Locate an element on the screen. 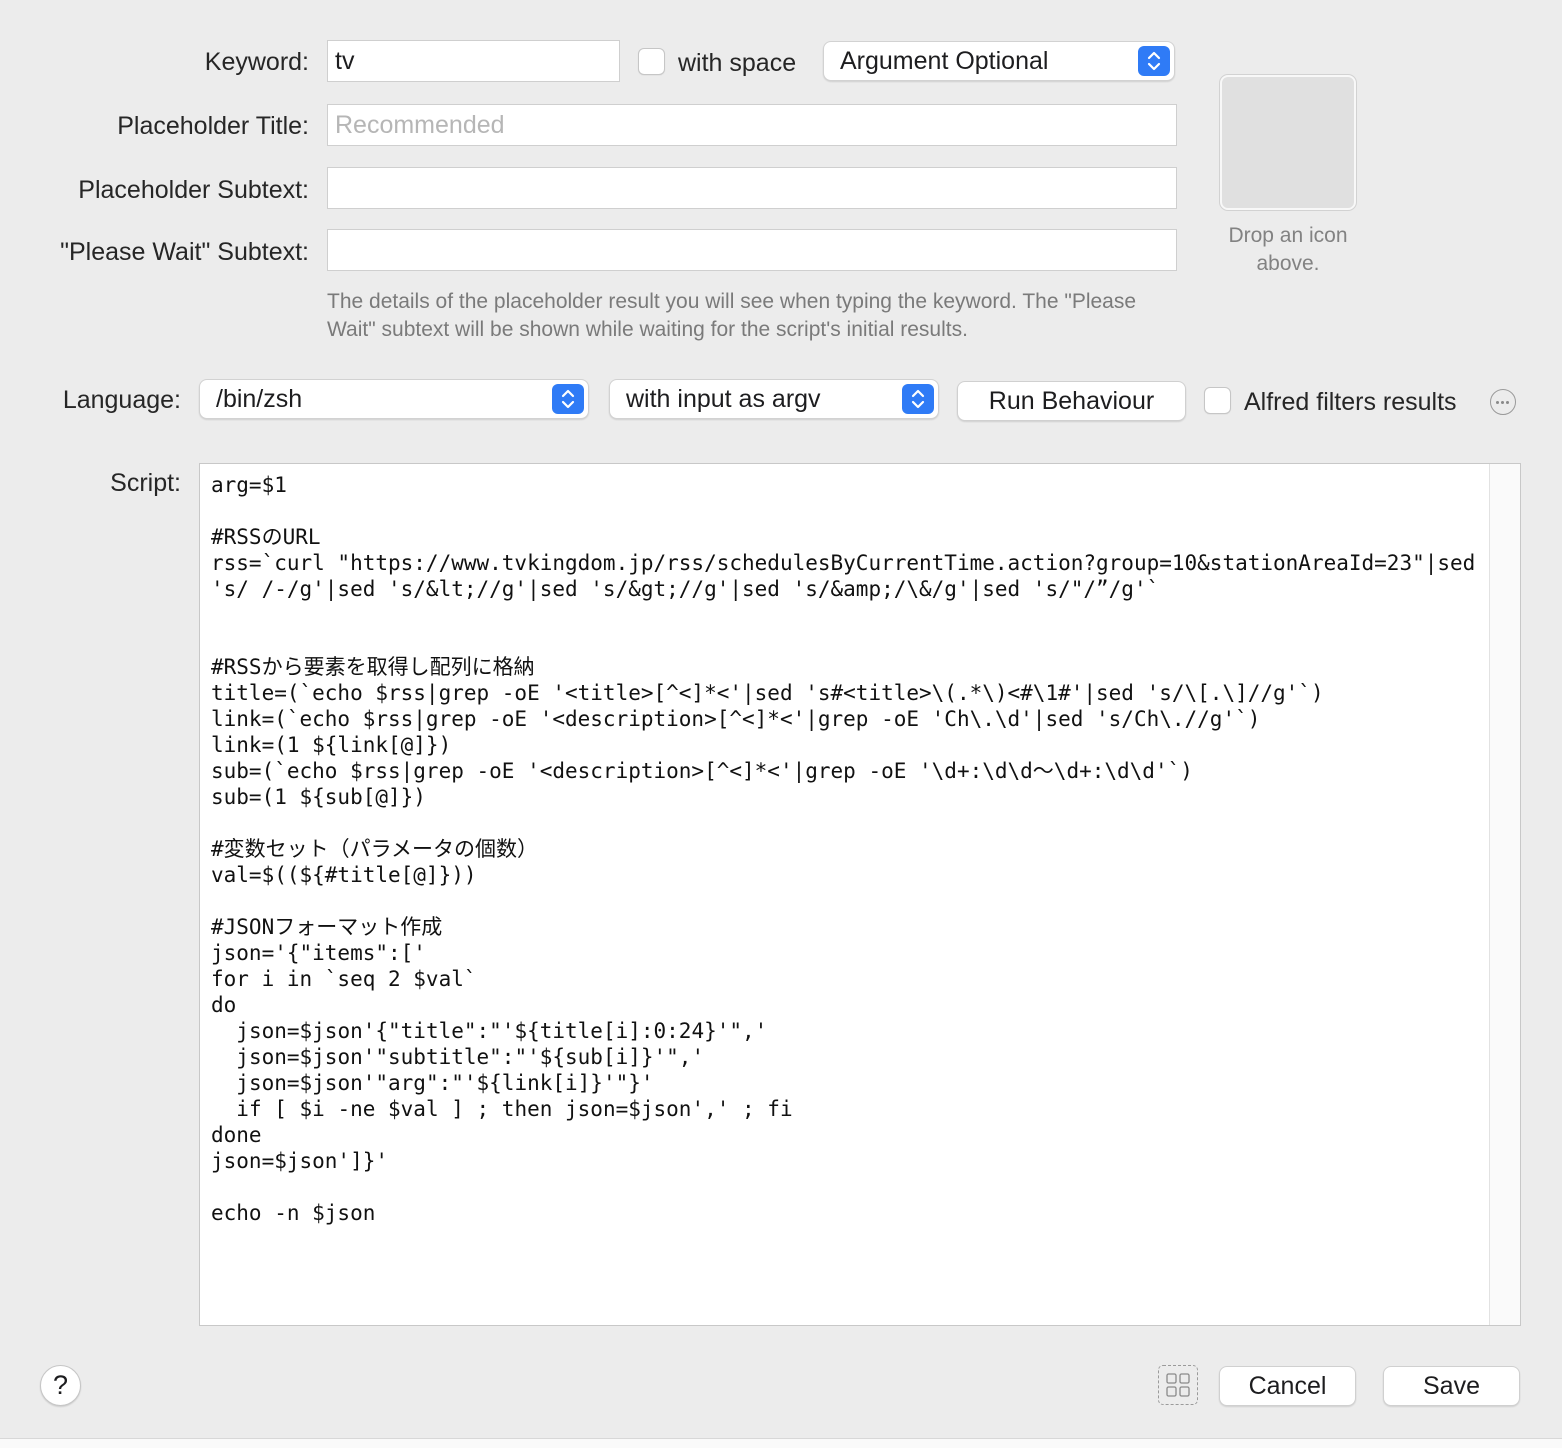 The image size is (1562, 1448). more-options-icon is located at coordinates (1503, 402).